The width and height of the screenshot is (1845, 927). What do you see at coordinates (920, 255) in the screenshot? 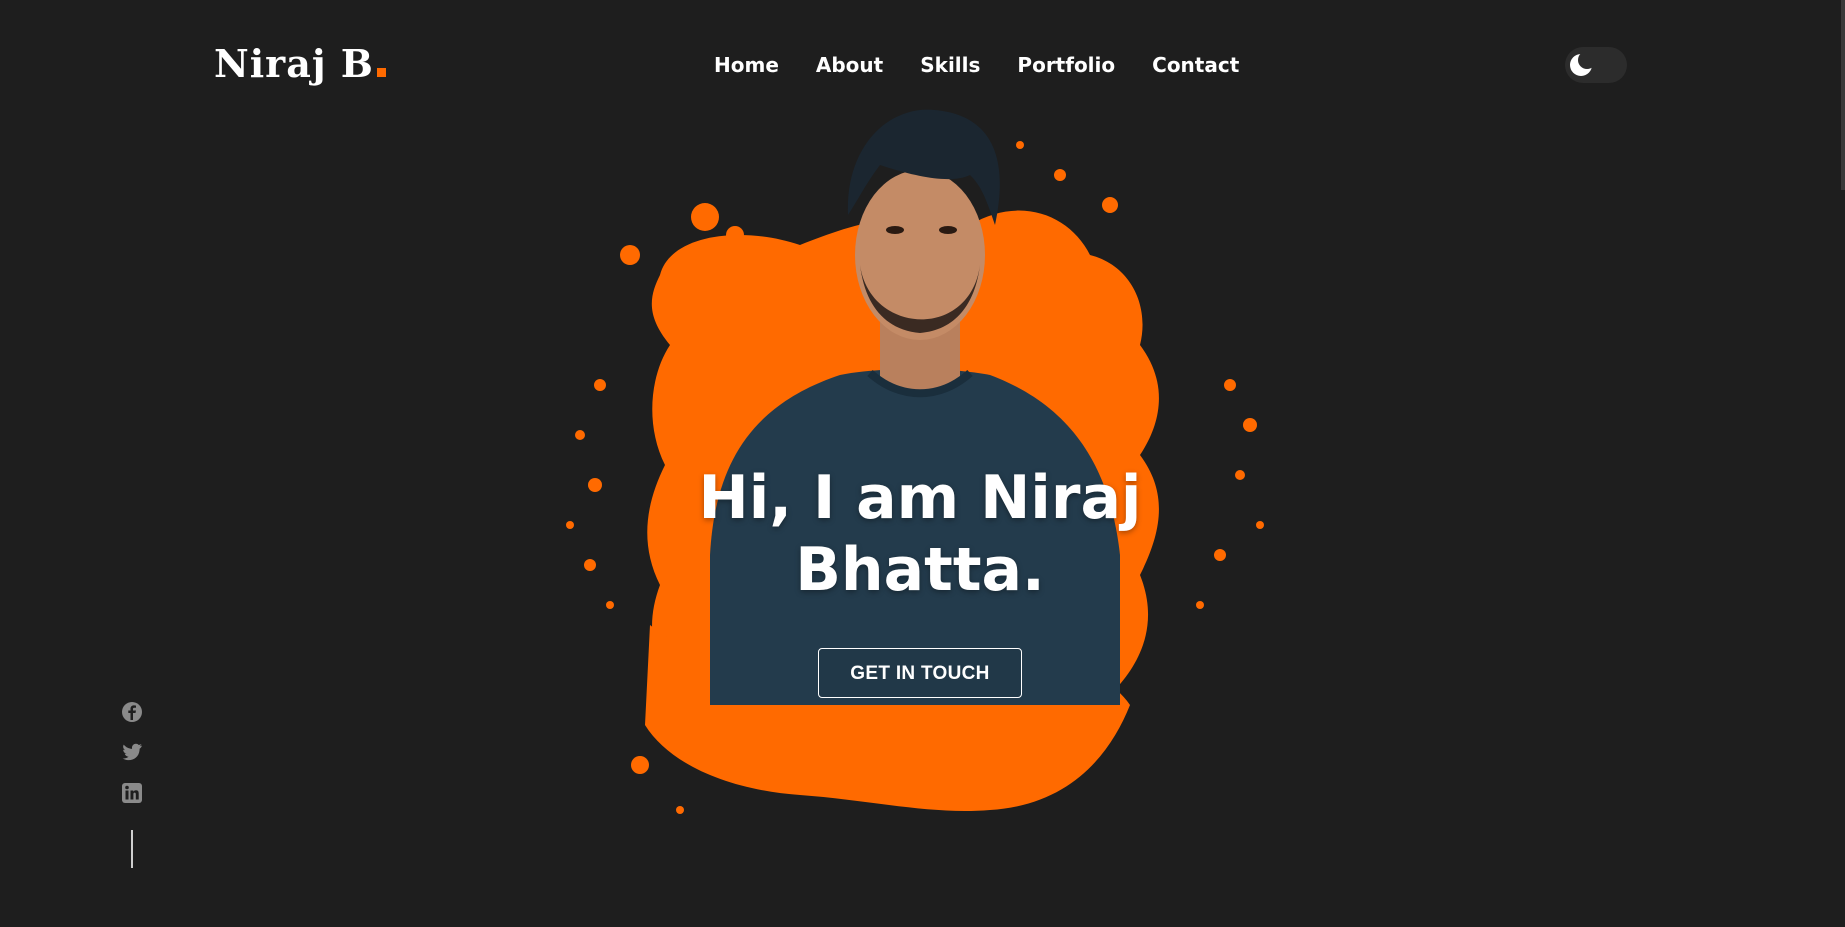
I see `person-head` at bounding box center [920, 255].